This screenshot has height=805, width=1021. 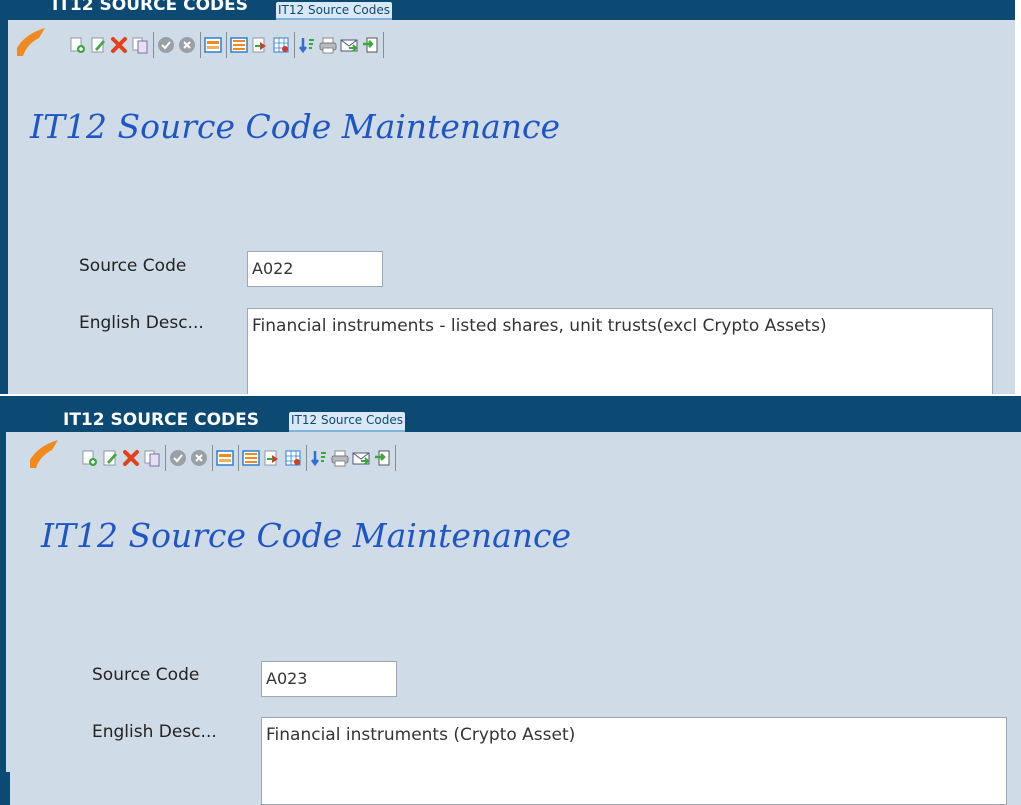 What do you see at coordinates (329, 679) in the screenshot?
I see `source-code-input: A023` at bounding box center [329, 679].